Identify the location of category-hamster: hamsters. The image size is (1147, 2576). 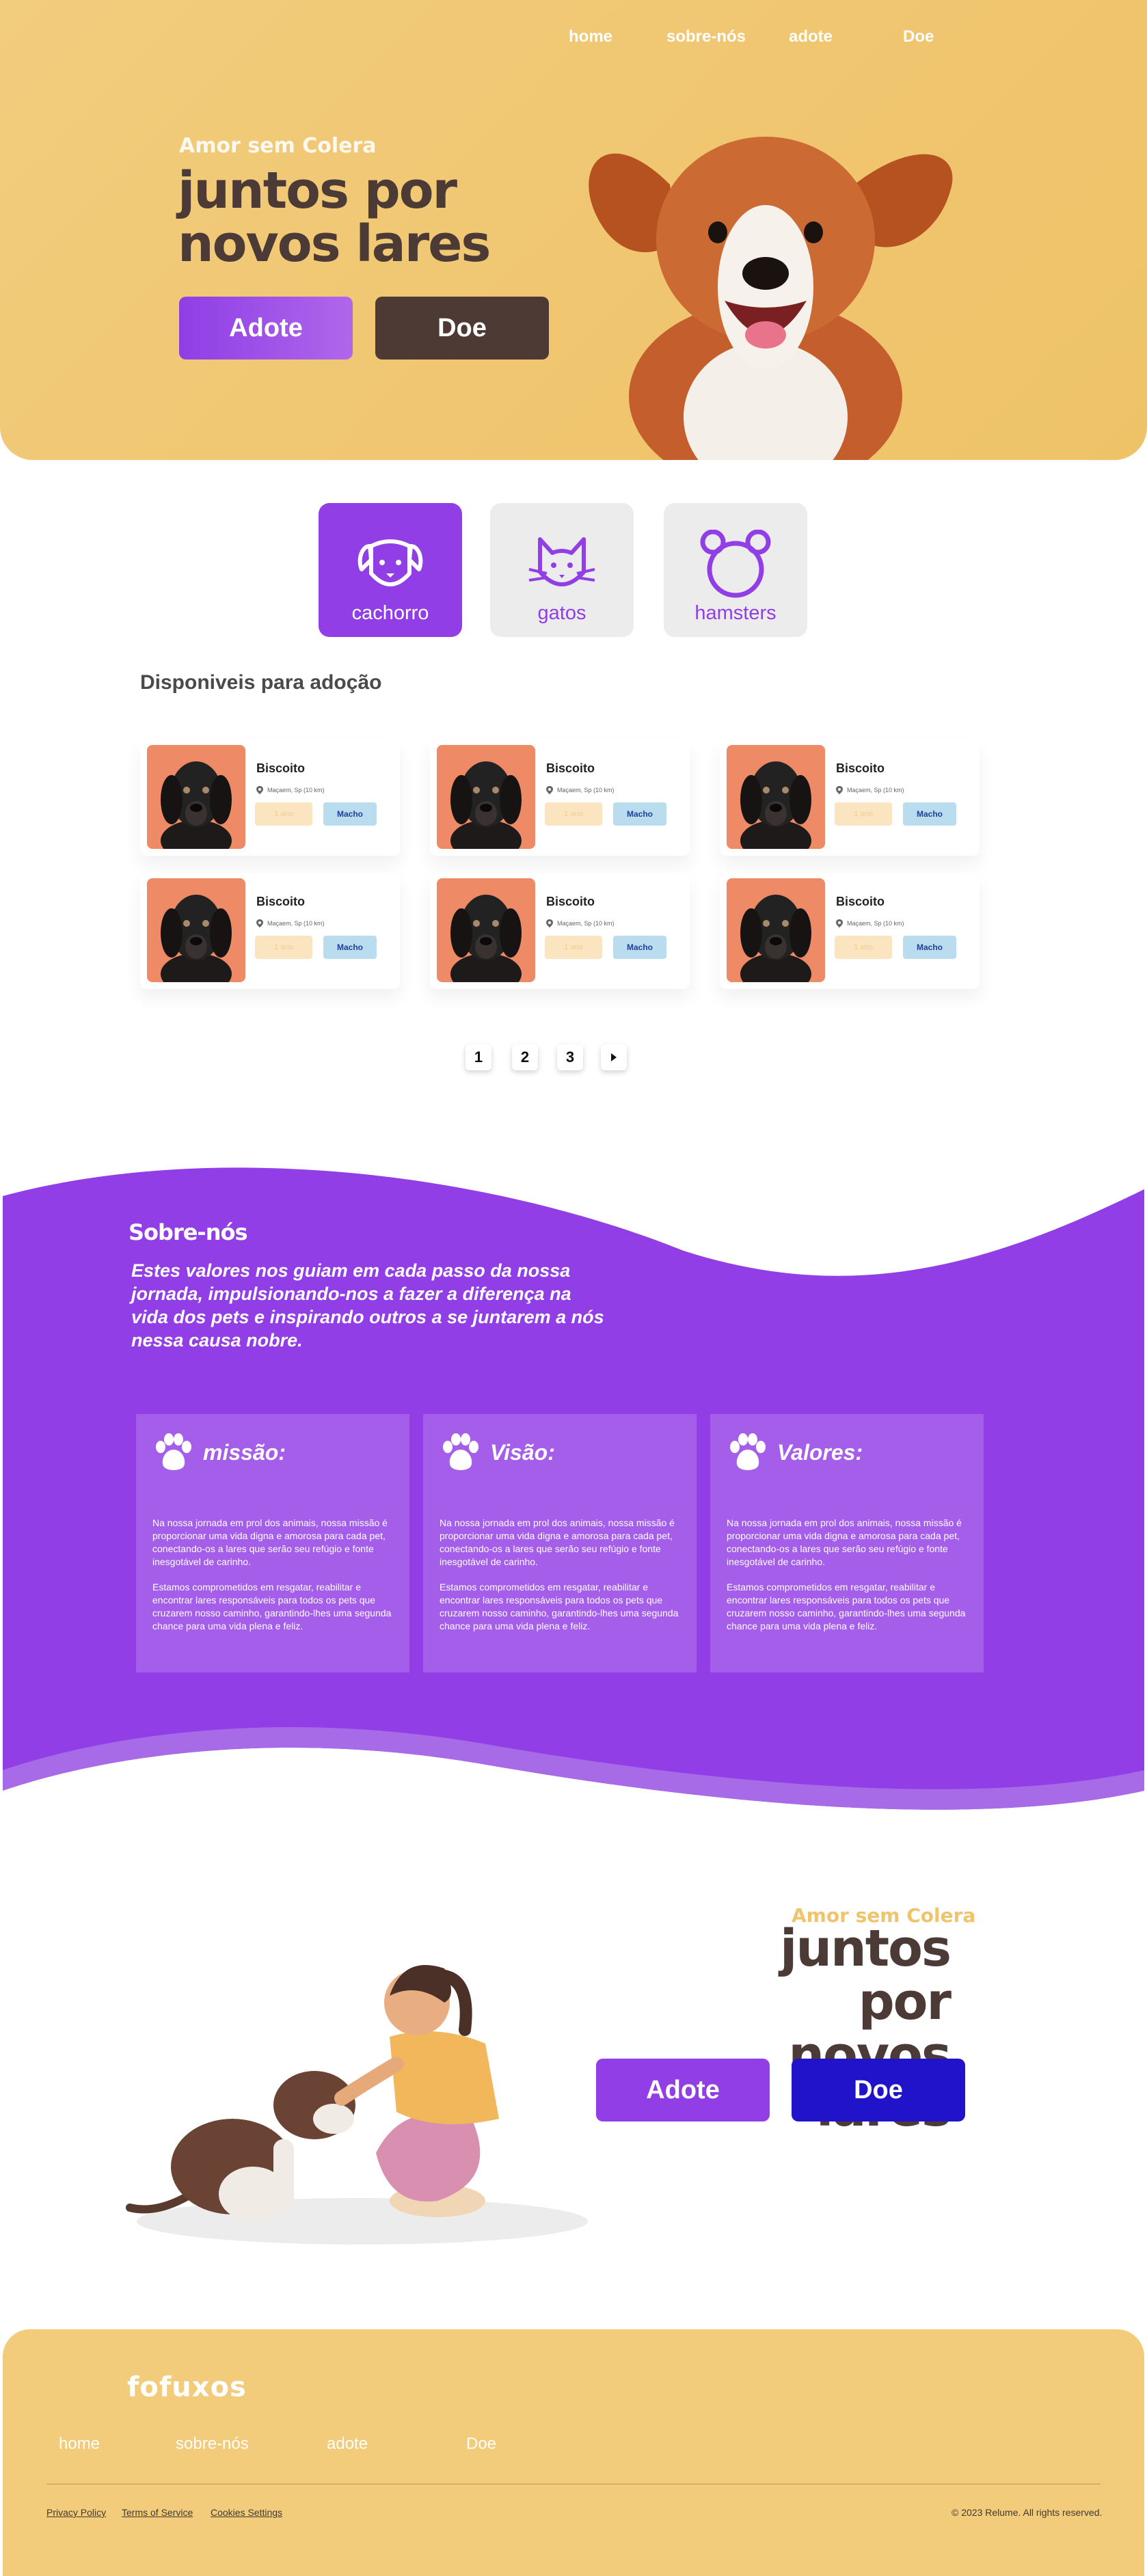
(735, 570).